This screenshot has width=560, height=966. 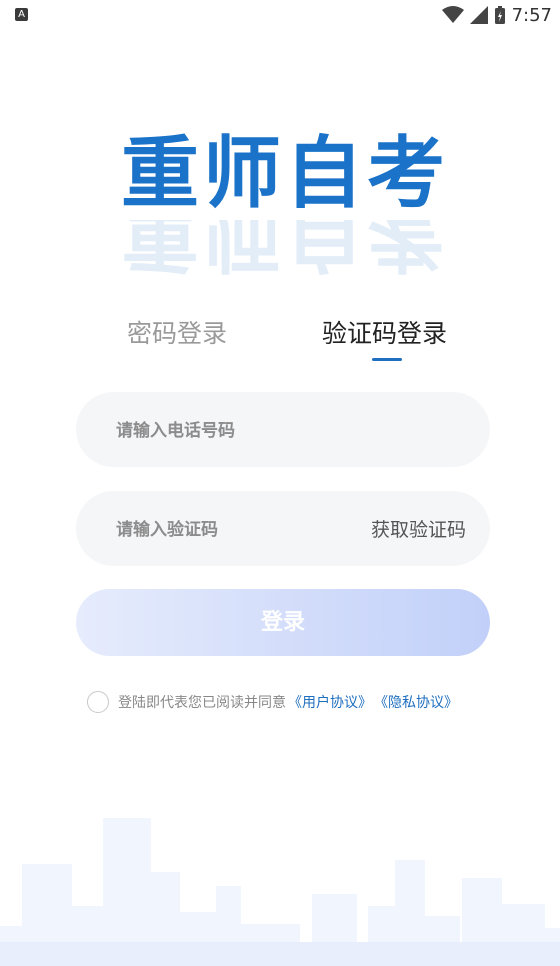 What do you see at coordinates (202, 703) in the screenshot?
I see `agreement-text: 登陆即代表您已阅读并同意` at bounding box center [202, 703].